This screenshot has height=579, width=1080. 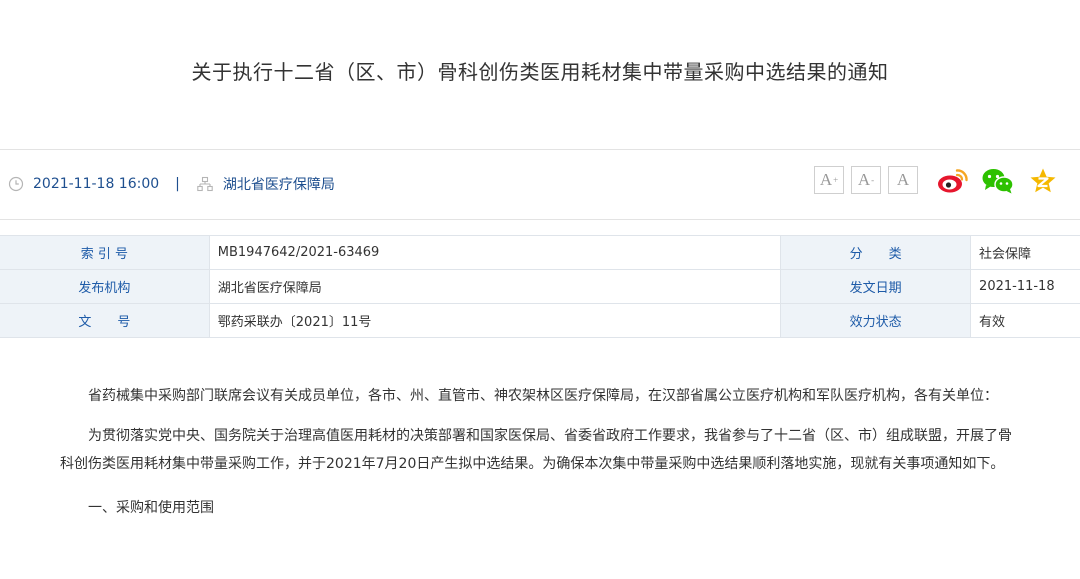 I want to click on organization-icon, so click(x=205, y=184).